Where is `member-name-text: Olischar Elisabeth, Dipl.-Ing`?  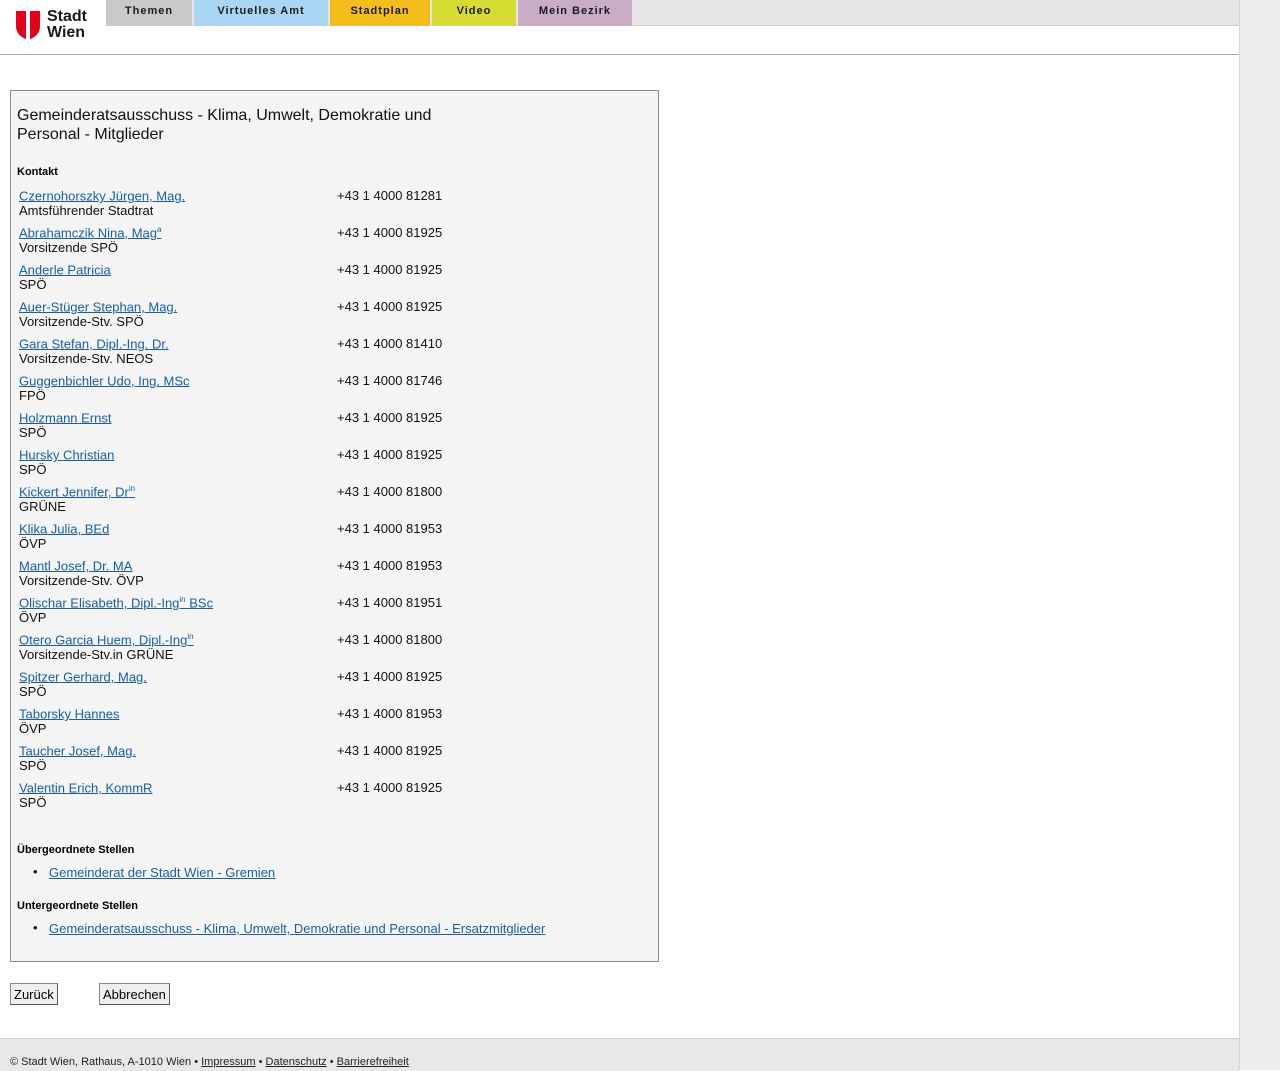 member-name-text: Olischar Elisabeth, Dipl.-Ing is located at coordinates (99, 603).